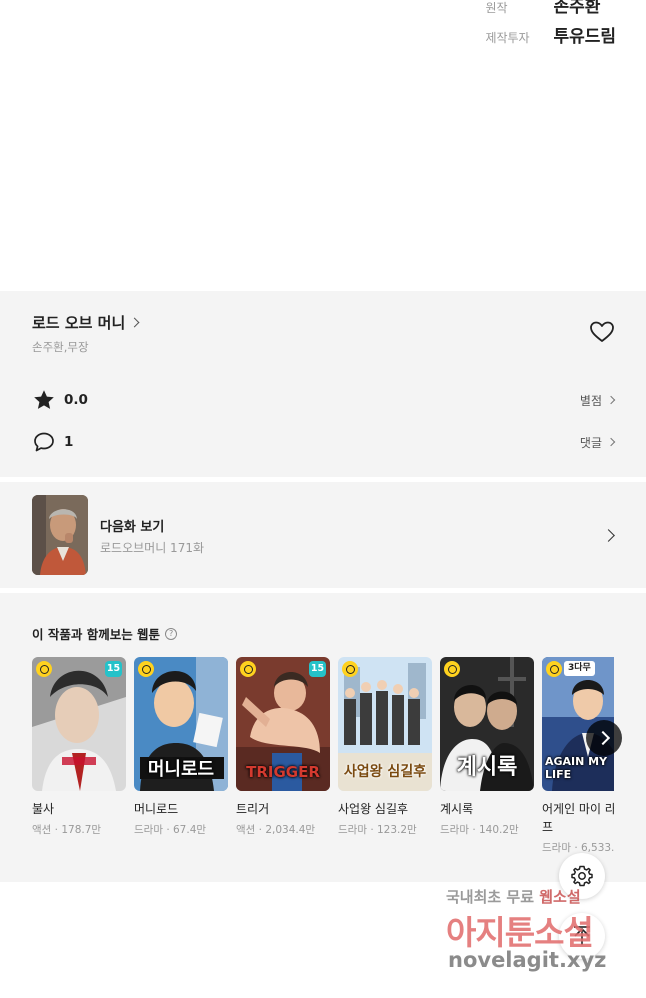 The height and width of the screenshot is (998, 646). I want to click on webtoon-cover-title: 머니로드, so click(181, 769).